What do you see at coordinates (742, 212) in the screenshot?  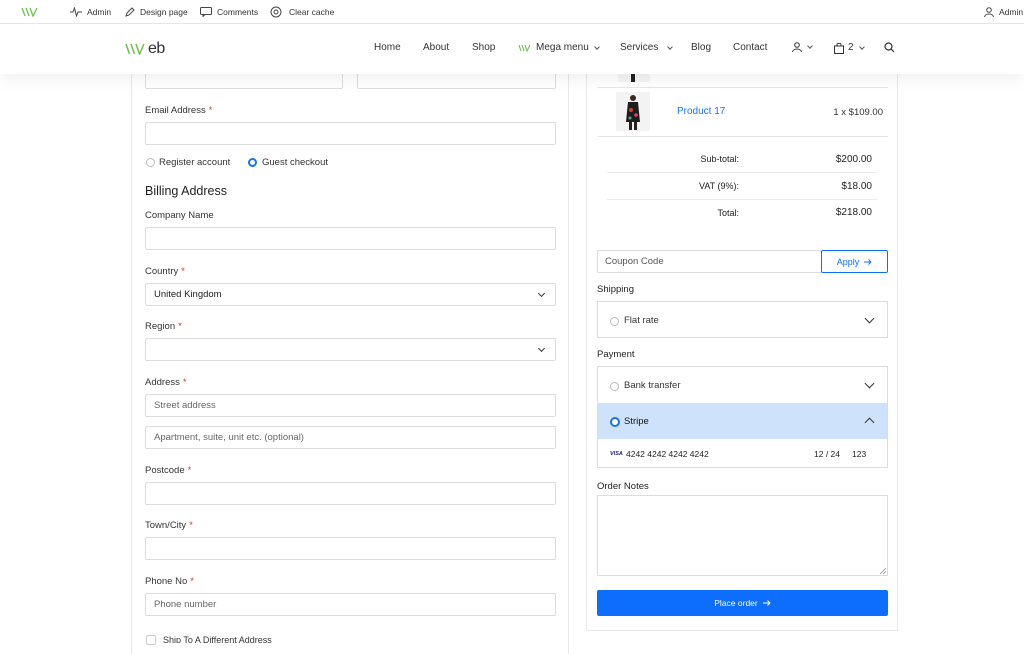 I see `total-row: Total: $218.00` at bounding box center [742, 212].